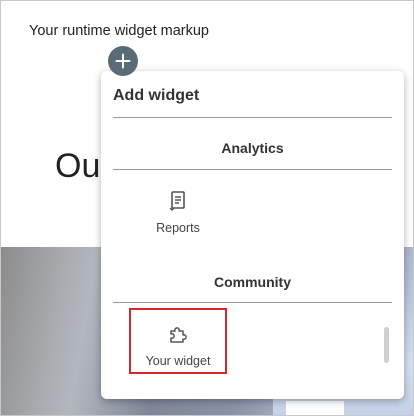 The image size is (414, 416). I want to click on section-divider-analytics, so click(252, 169).